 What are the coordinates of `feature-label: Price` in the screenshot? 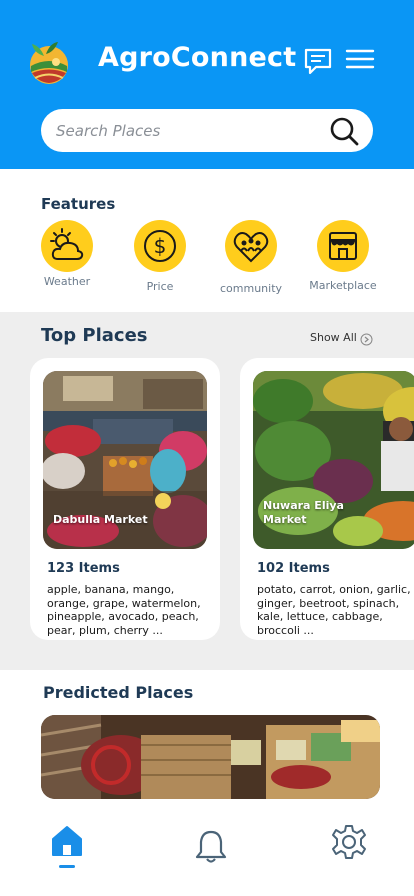 It's located at (160, 286).